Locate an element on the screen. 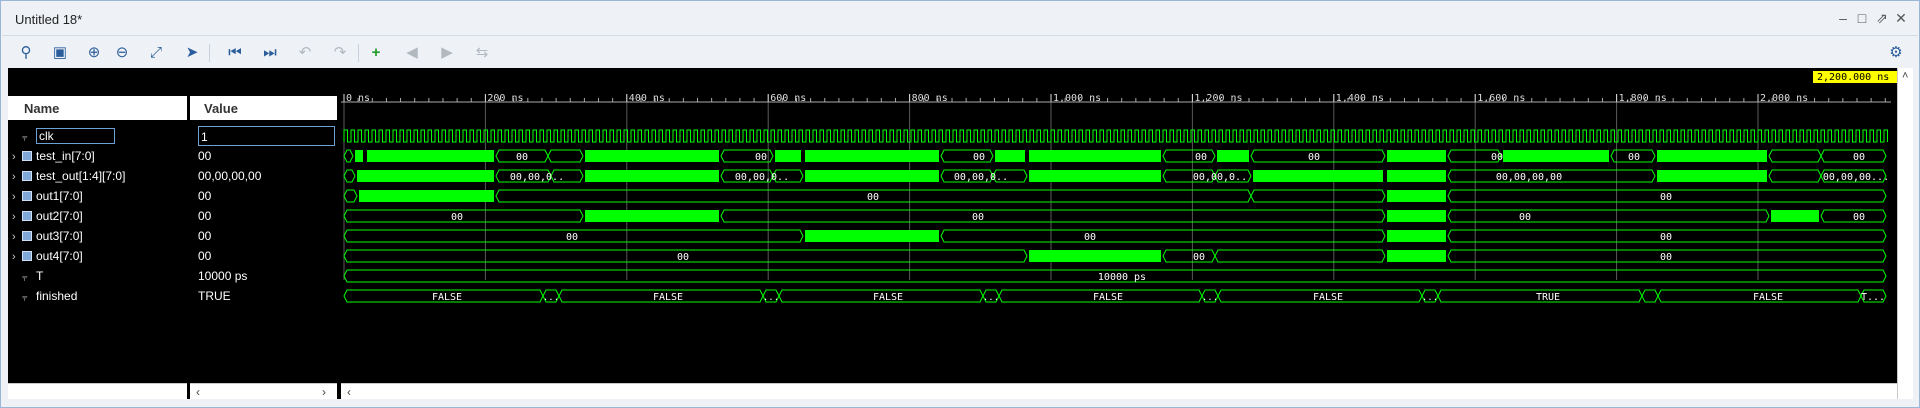 This screenshot has height=408, width=1920. scroll-right-icon: › is located at coordinates (324, 392).